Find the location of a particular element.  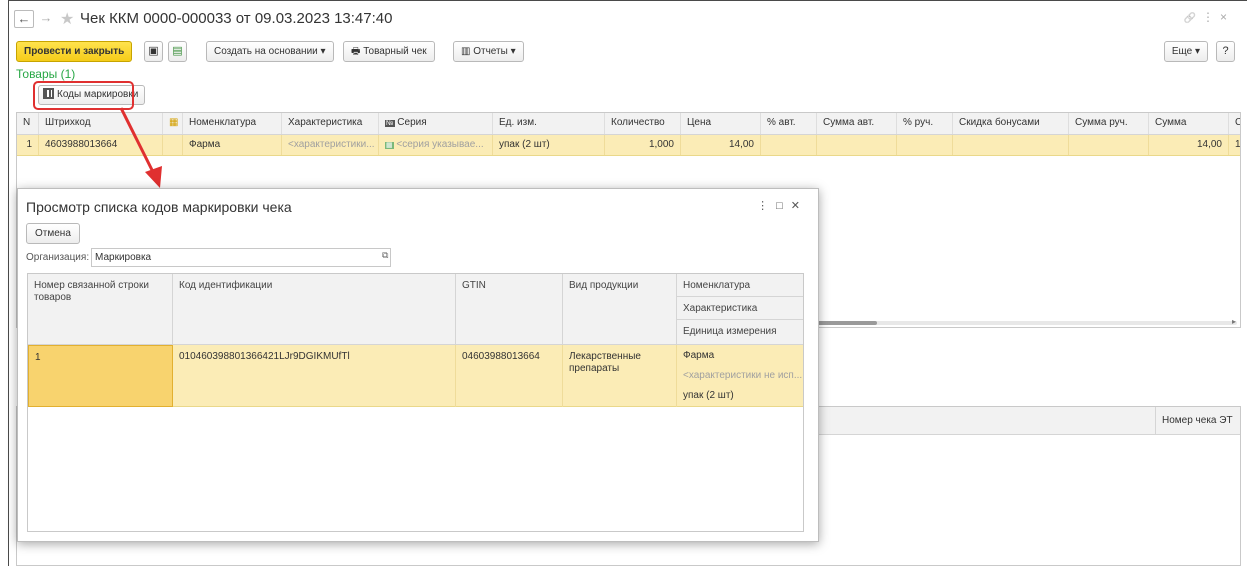

row-barcode: 4603988013664 is located at coordinates (101, 145).